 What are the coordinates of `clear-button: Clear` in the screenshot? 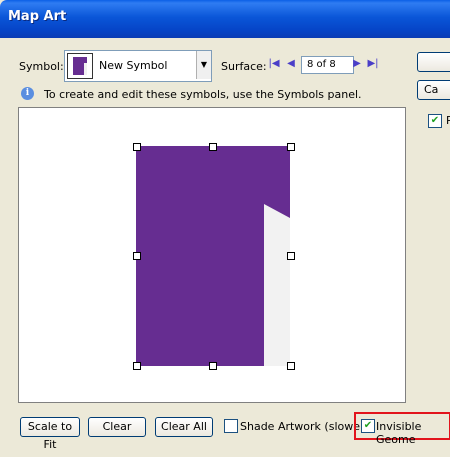 It's located at (117, 427).